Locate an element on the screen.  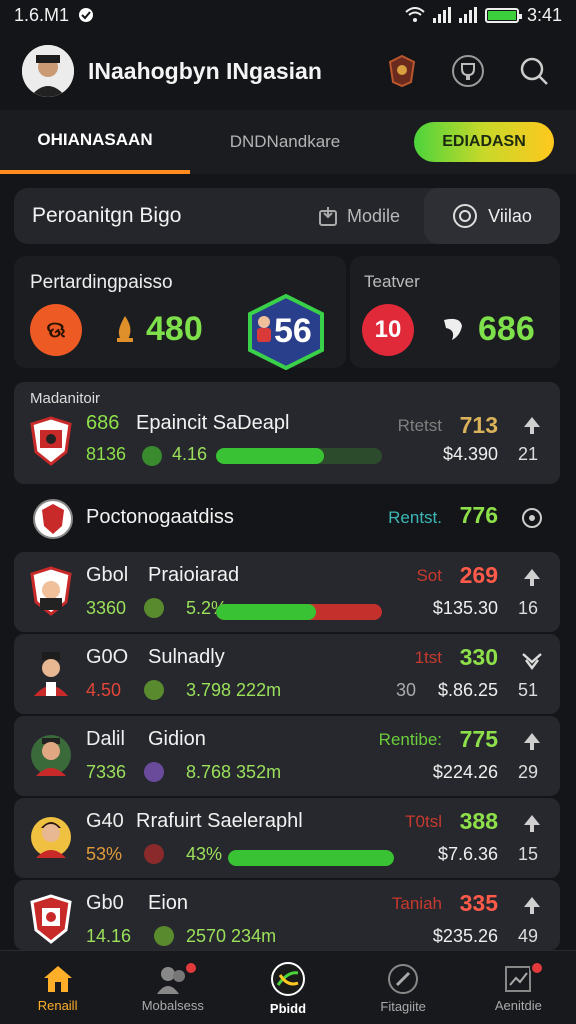
row-score: 713 is located at coordinates (478, 425).